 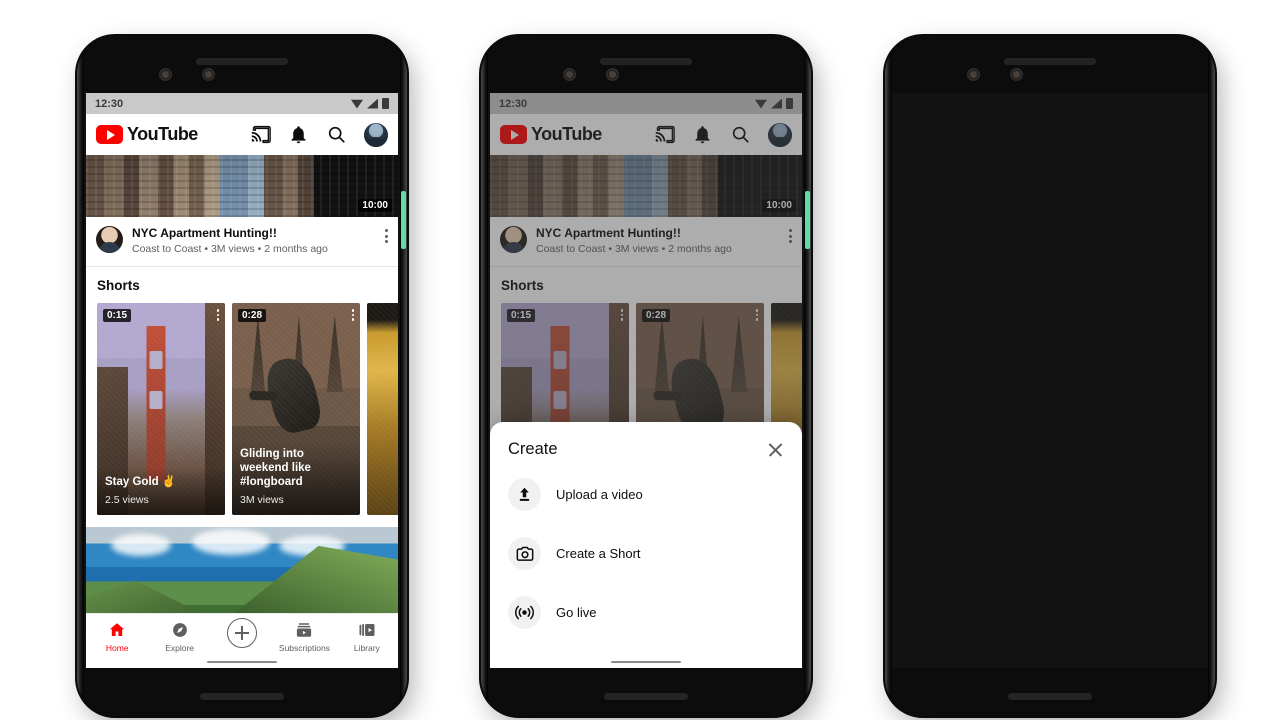 I want to click on youtube-logo-text: YouTube, so click(x=162, y=134).